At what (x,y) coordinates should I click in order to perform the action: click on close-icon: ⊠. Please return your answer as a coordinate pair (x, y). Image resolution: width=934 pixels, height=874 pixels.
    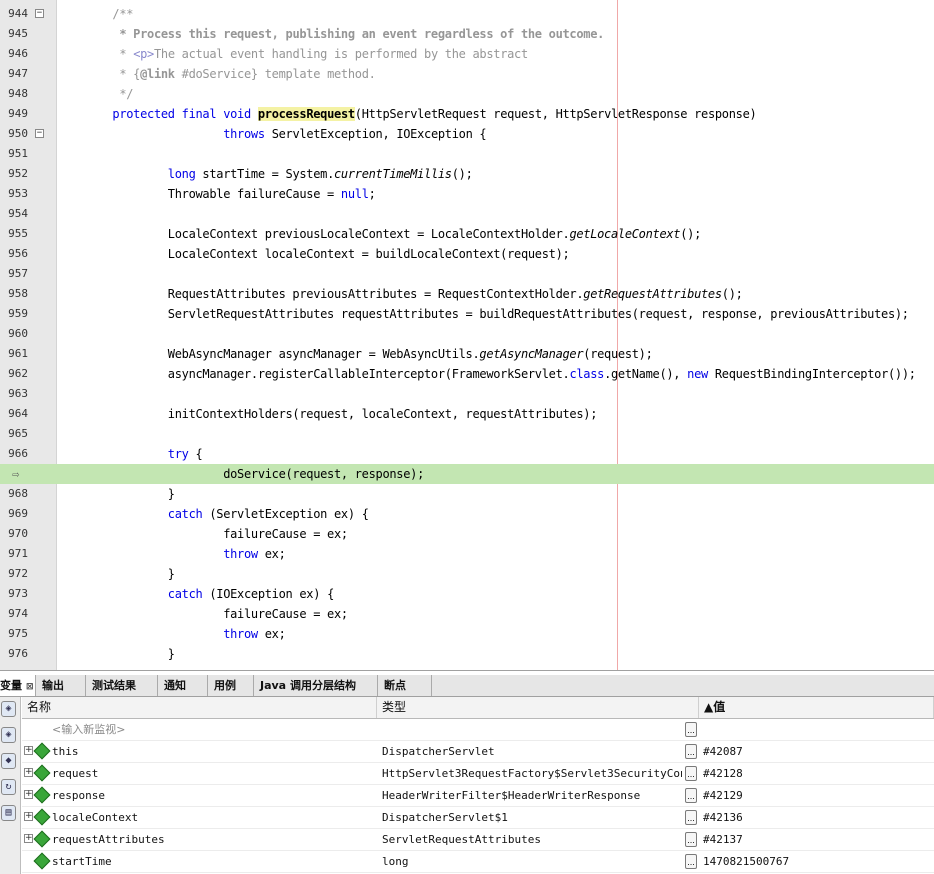
    Looking at the image, I should click on (30, 687).